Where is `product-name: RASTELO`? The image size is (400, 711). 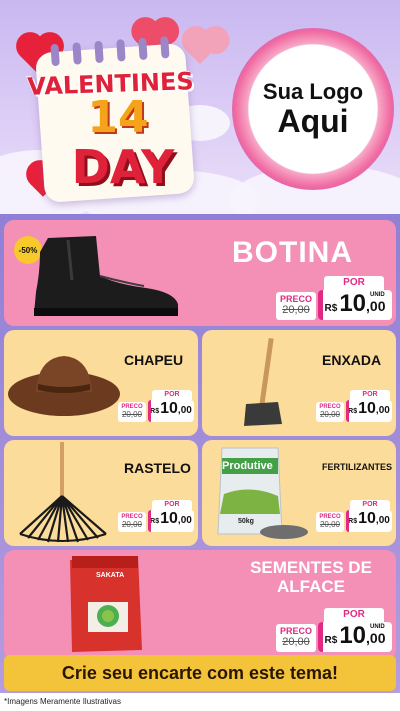
product-name: RASTELO is located at coordinates (157, 468).